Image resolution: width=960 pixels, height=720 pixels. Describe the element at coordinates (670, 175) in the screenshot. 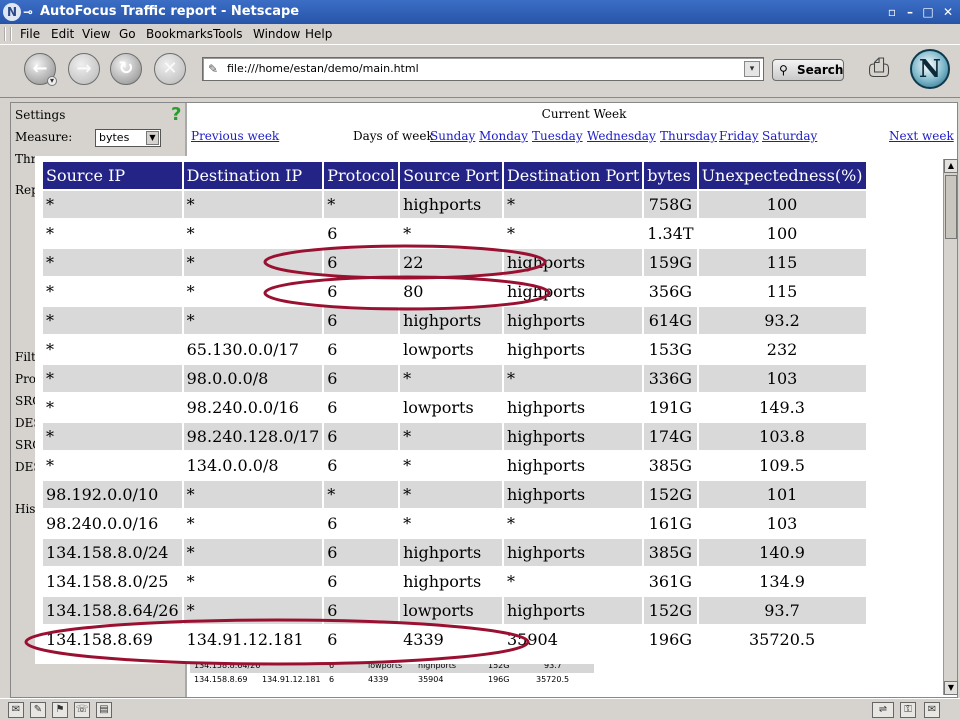

I see `column-header-bytes: bytes` at that location.